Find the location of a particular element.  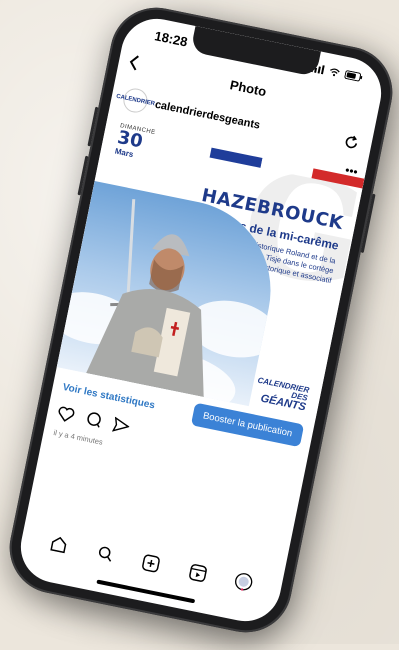

giant-figure is located at coordinates (145, 298).